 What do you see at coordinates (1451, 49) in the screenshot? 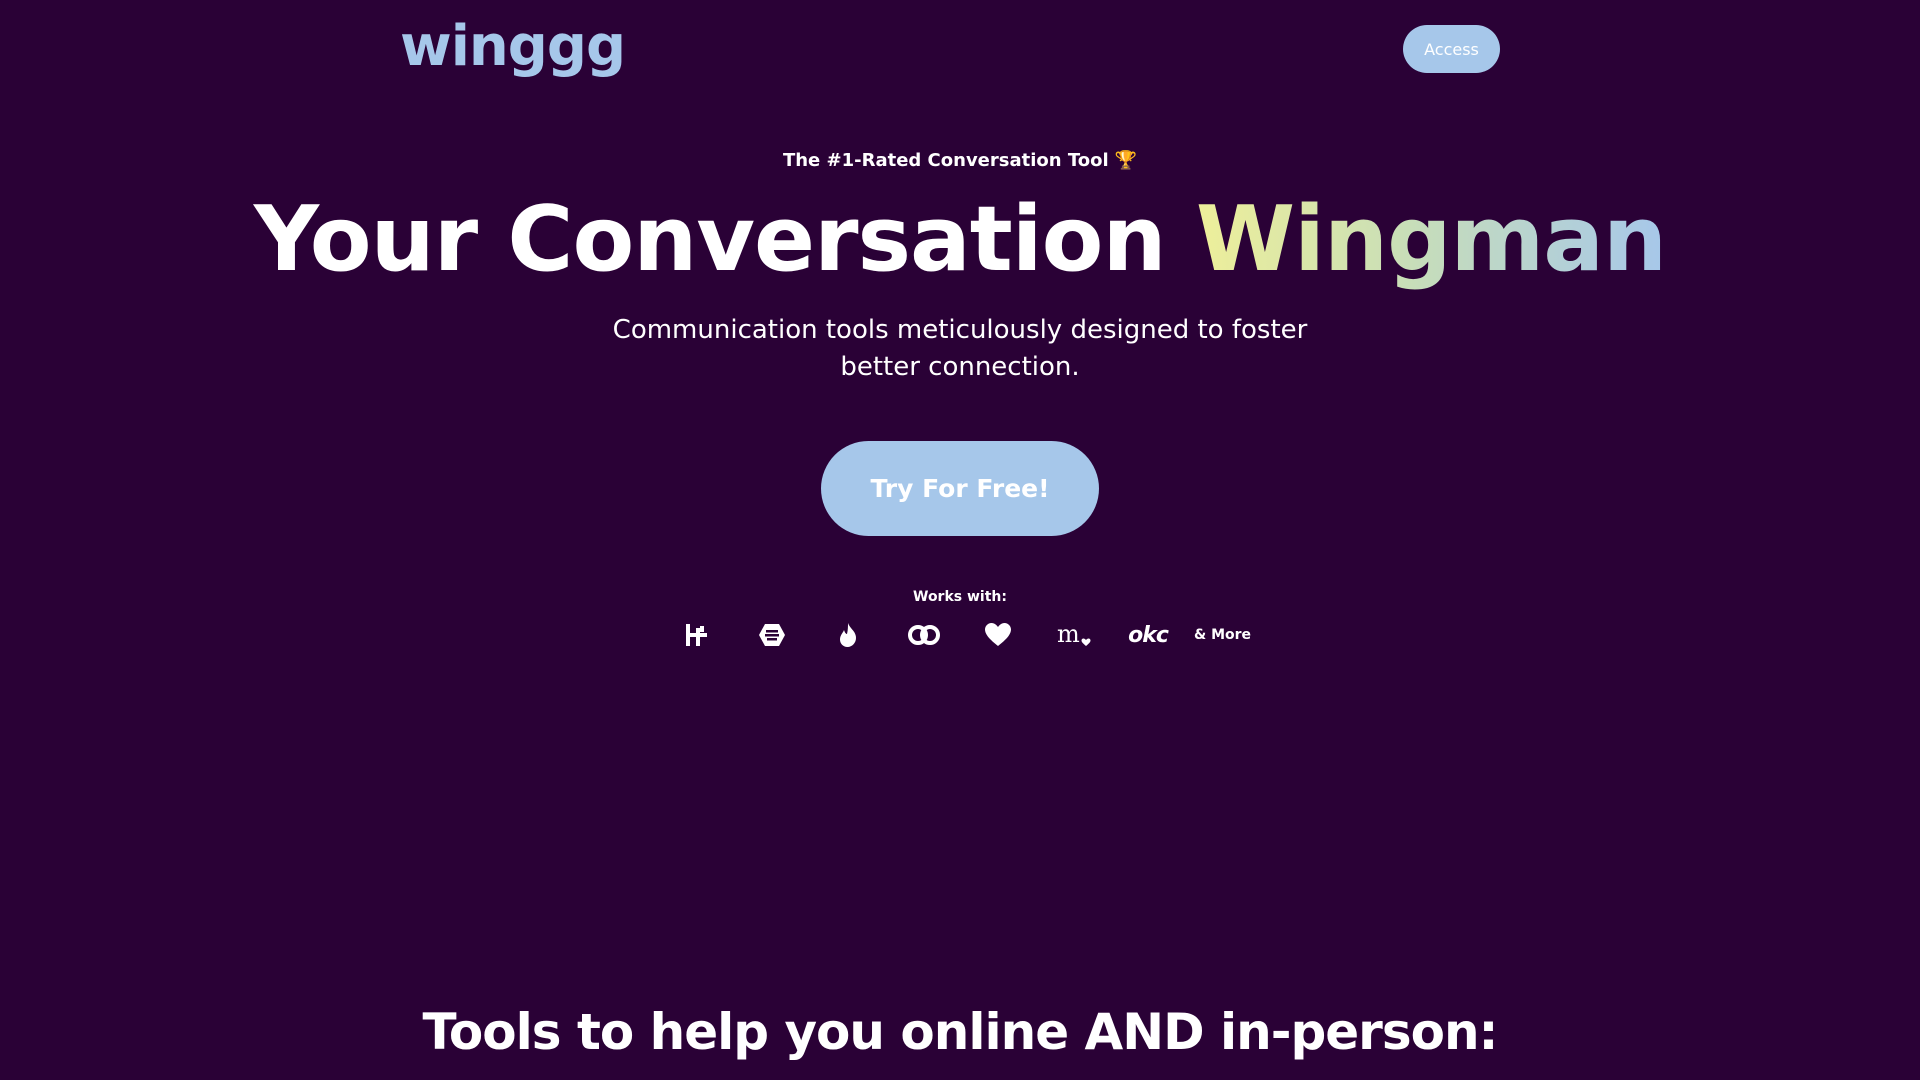
I see `access-button: Access` at bounding box center [1451, 49].